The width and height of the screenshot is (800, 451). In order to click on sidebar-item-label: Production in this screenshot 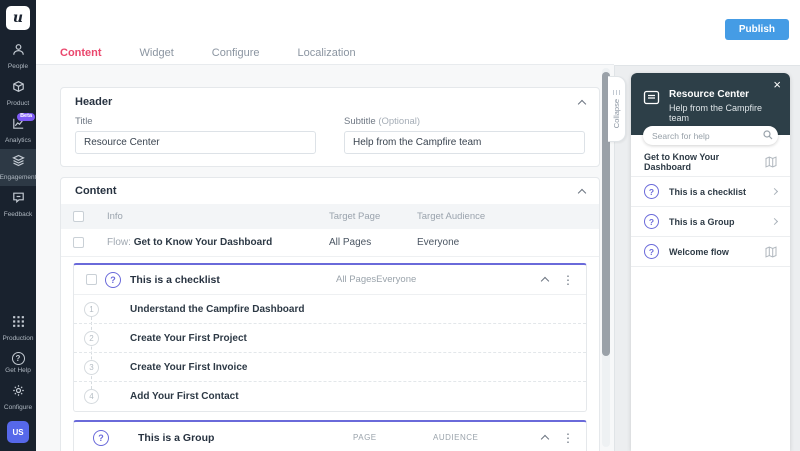, I will do `click(18, 338)`.